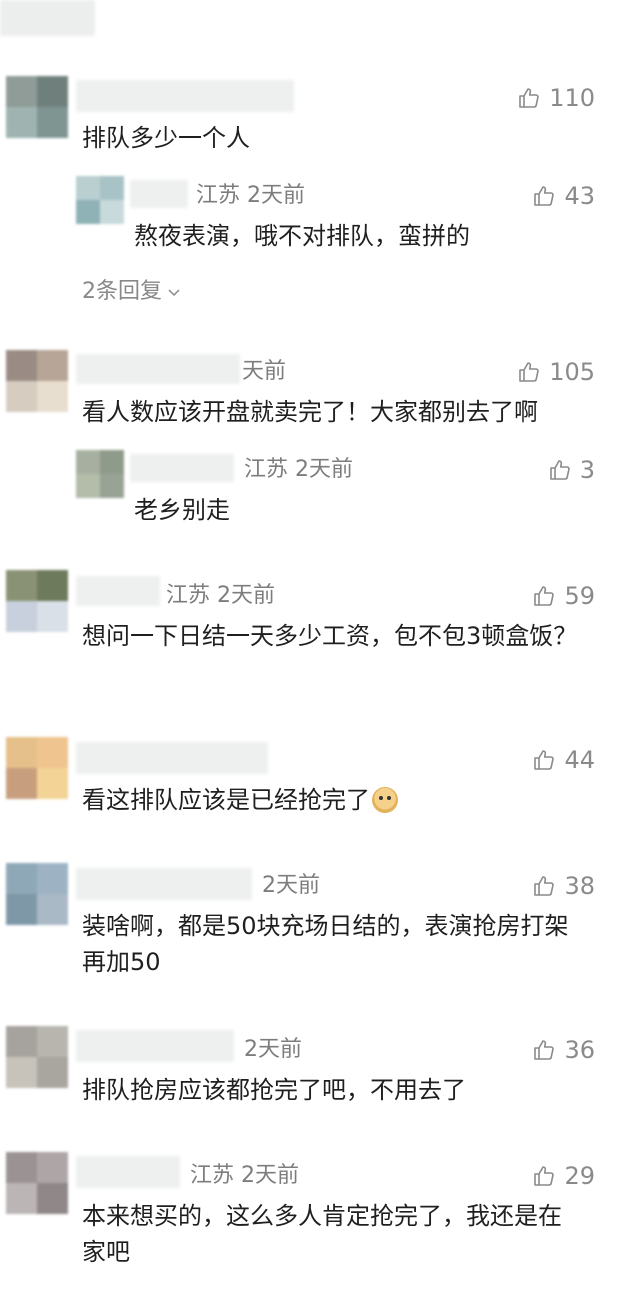  Describe the element at coordinates (274, 1090) in the screenshot. I see `comment-text: 排队抢房应该都抢完了吧，不用去了` at that location.